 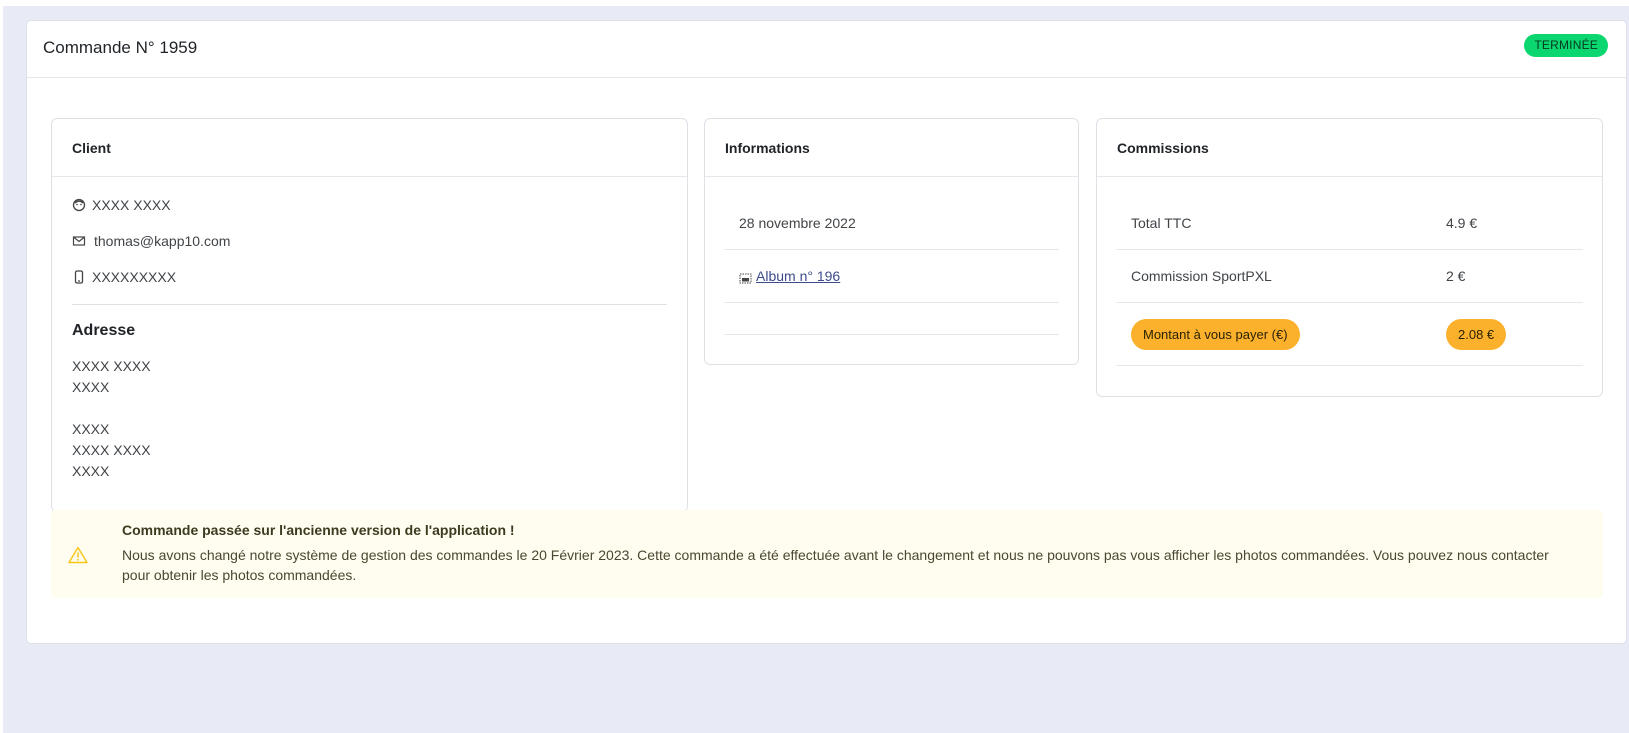 What do you see at coordinates (797, 223) in the screenshot?
I see `order-date: 28 novembre 2022` at bounding box center [797, 223].